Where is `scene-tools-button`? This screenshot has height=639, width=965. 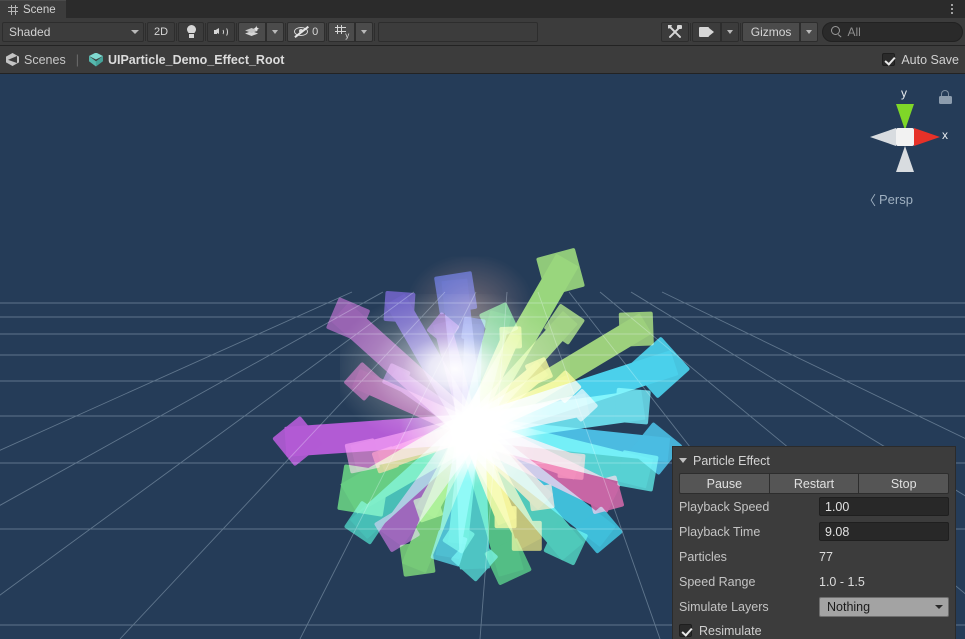 scene-tools-button is located at coordinates (674, 31).